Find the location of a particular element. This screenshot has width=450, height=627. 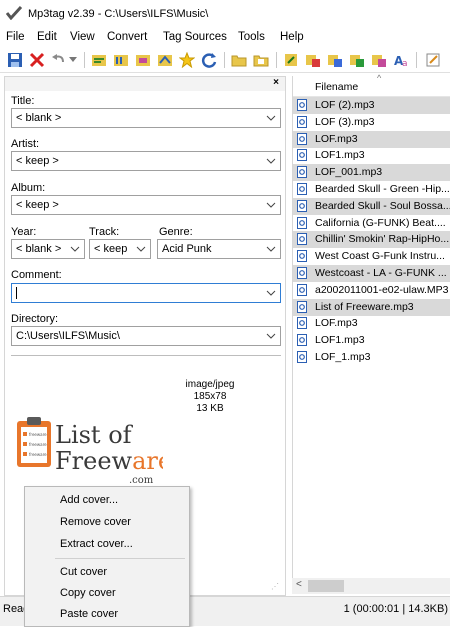

file-row: LOF (3).mp3 is located at coordinates (371, 122).